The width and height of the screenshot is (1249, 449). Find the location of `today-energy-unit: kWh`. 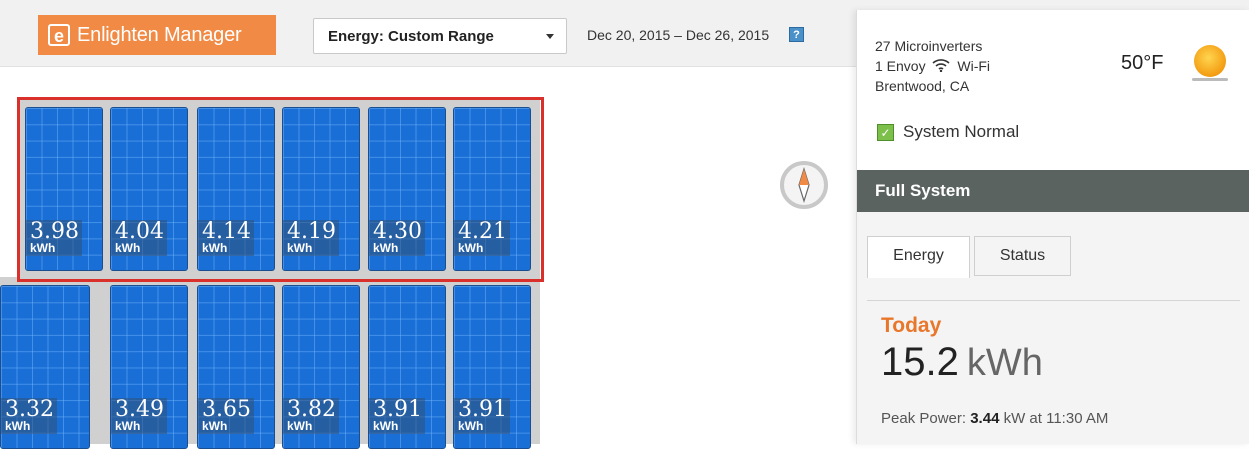

today-energy-unit: kWh is located at coordinates (1004, 363).